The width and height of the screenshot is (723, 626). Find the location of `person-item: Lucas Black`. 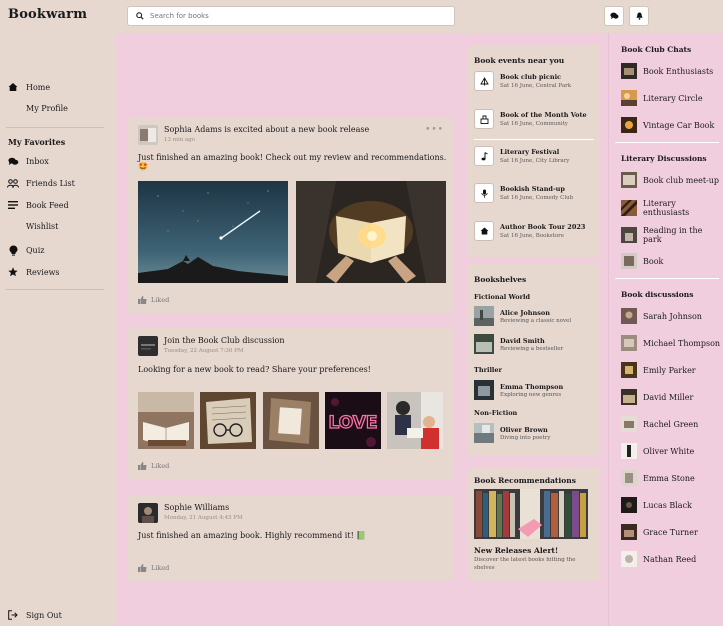

person-item: Lucas Black is located at coordinates (656, 505).